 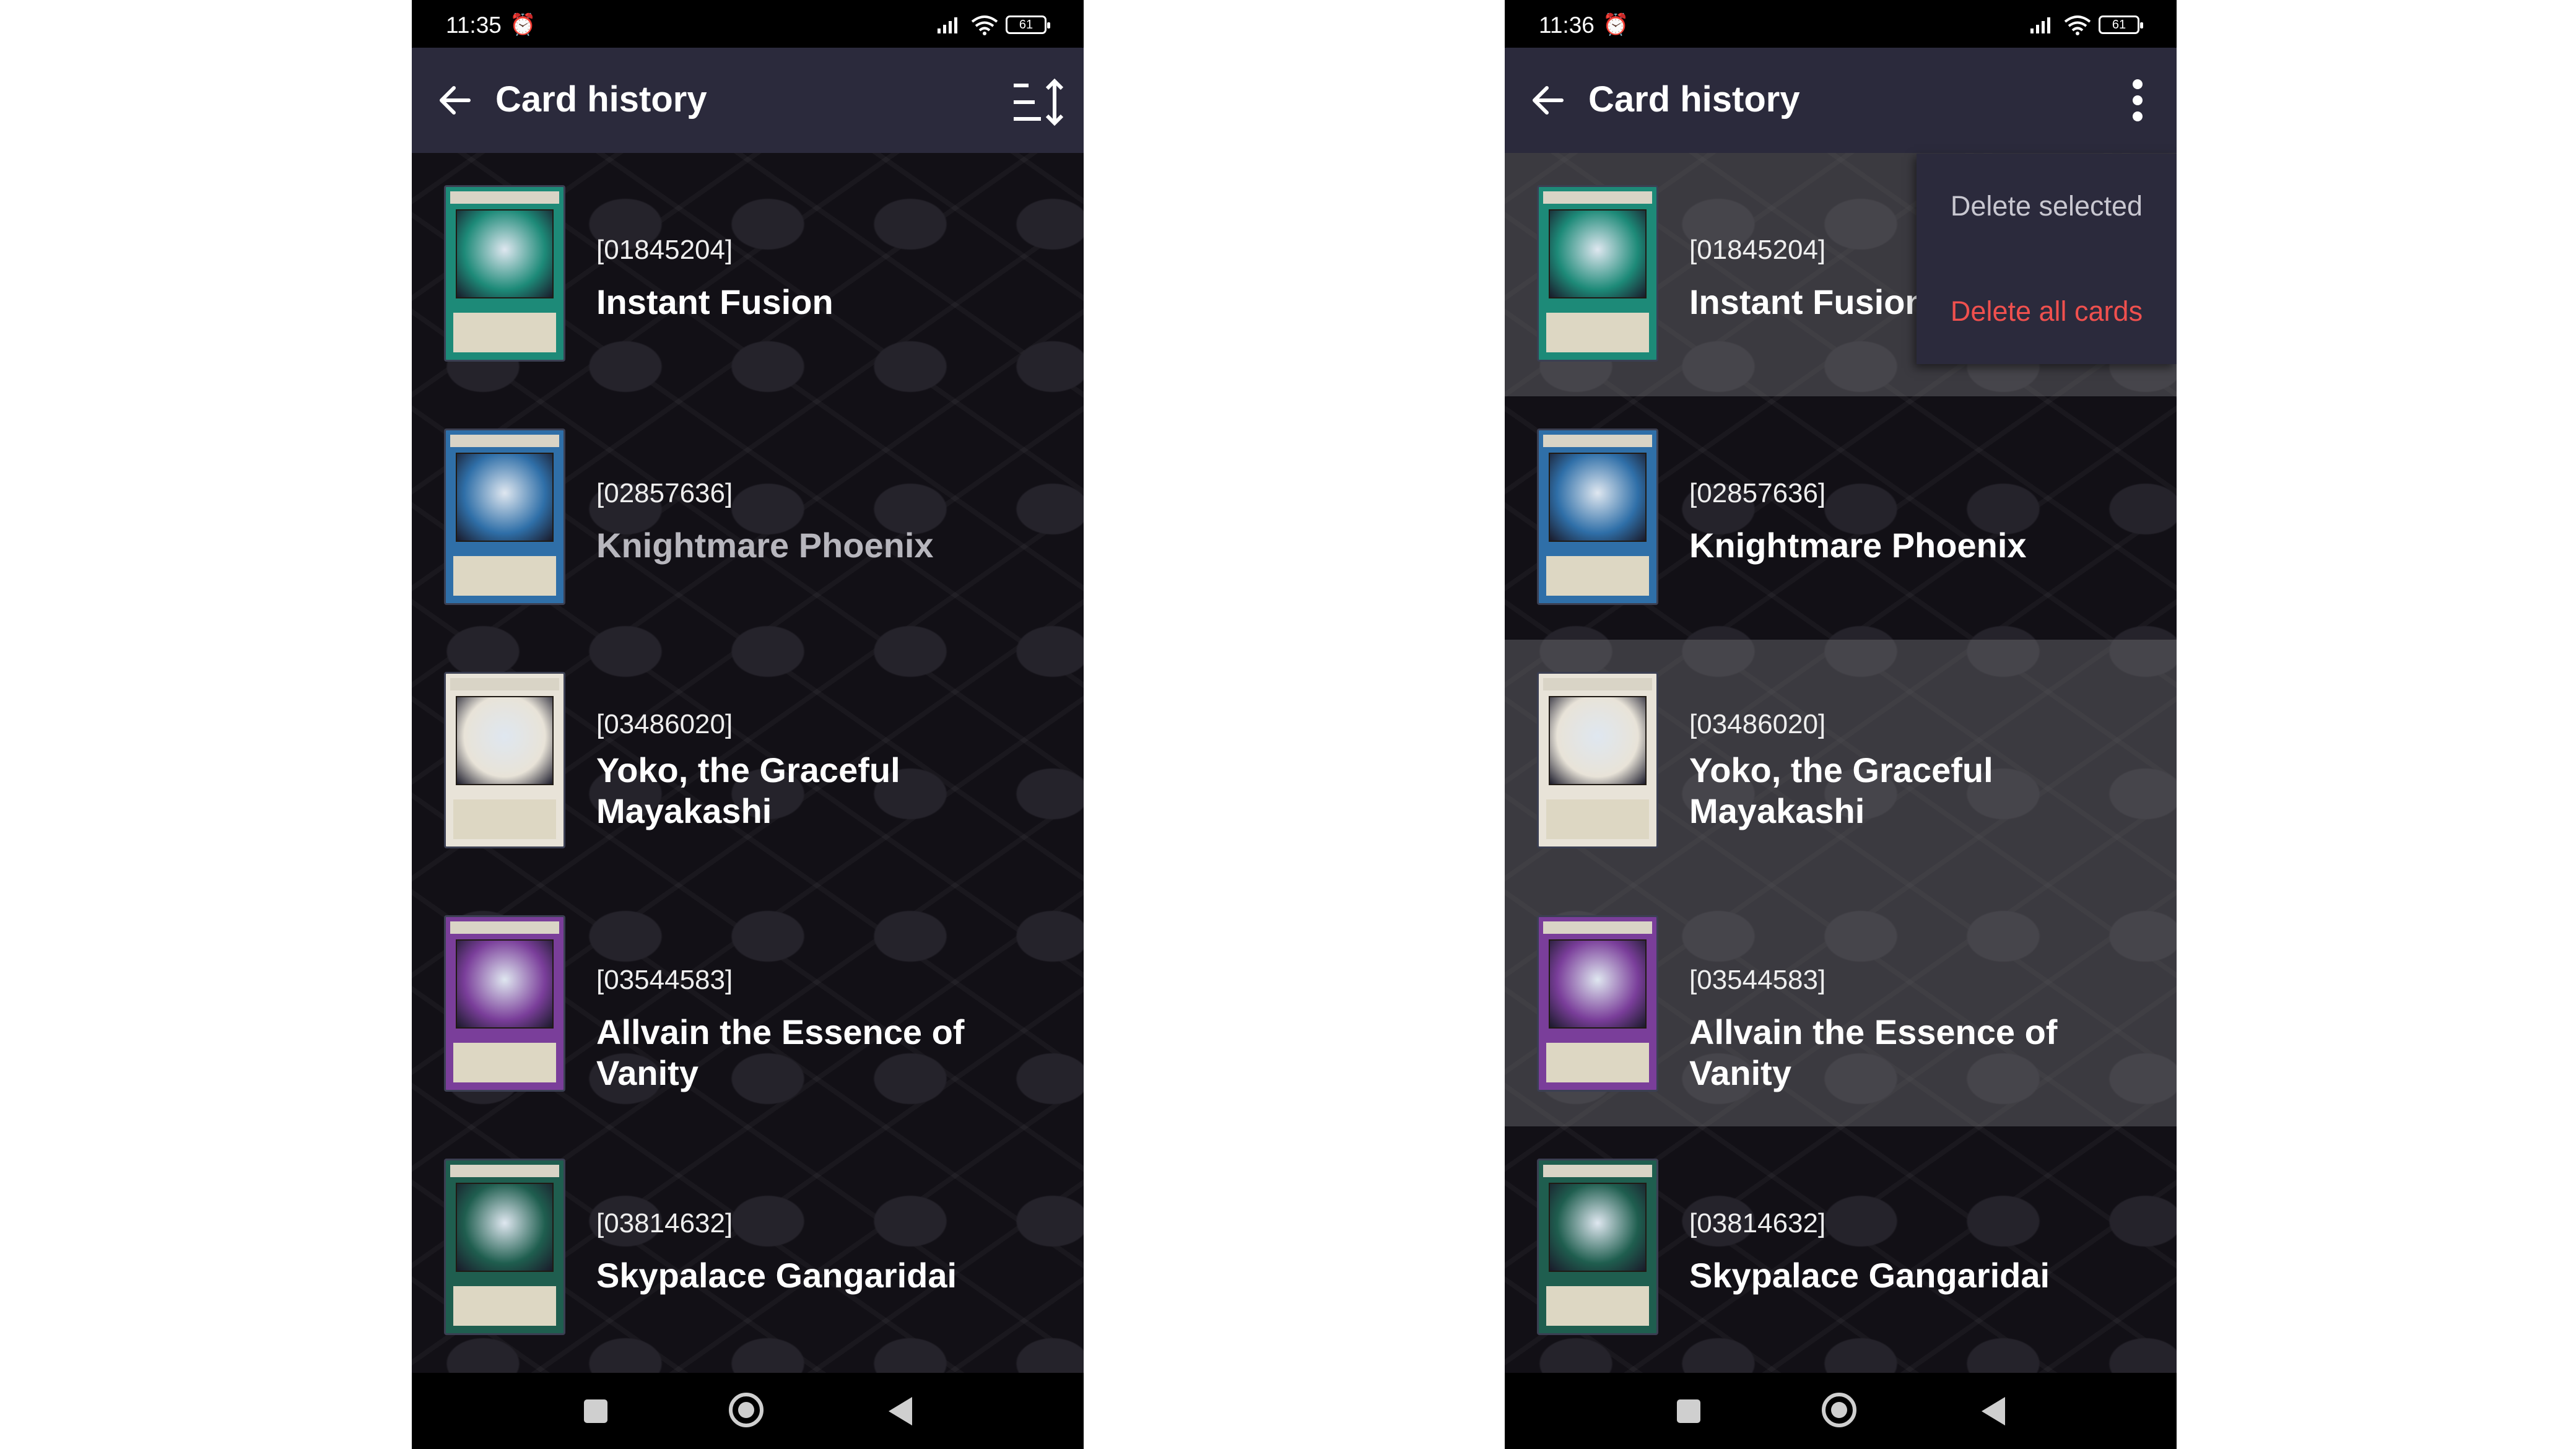 I want to click on system-nav-bar, so click(x=748, y=1411).